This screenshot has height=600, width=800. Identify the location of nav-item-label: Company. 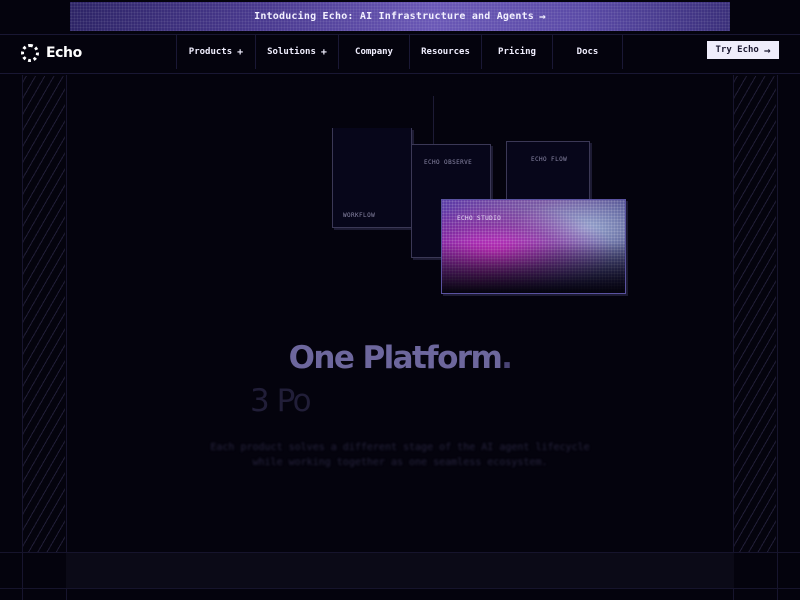
(374, 52).